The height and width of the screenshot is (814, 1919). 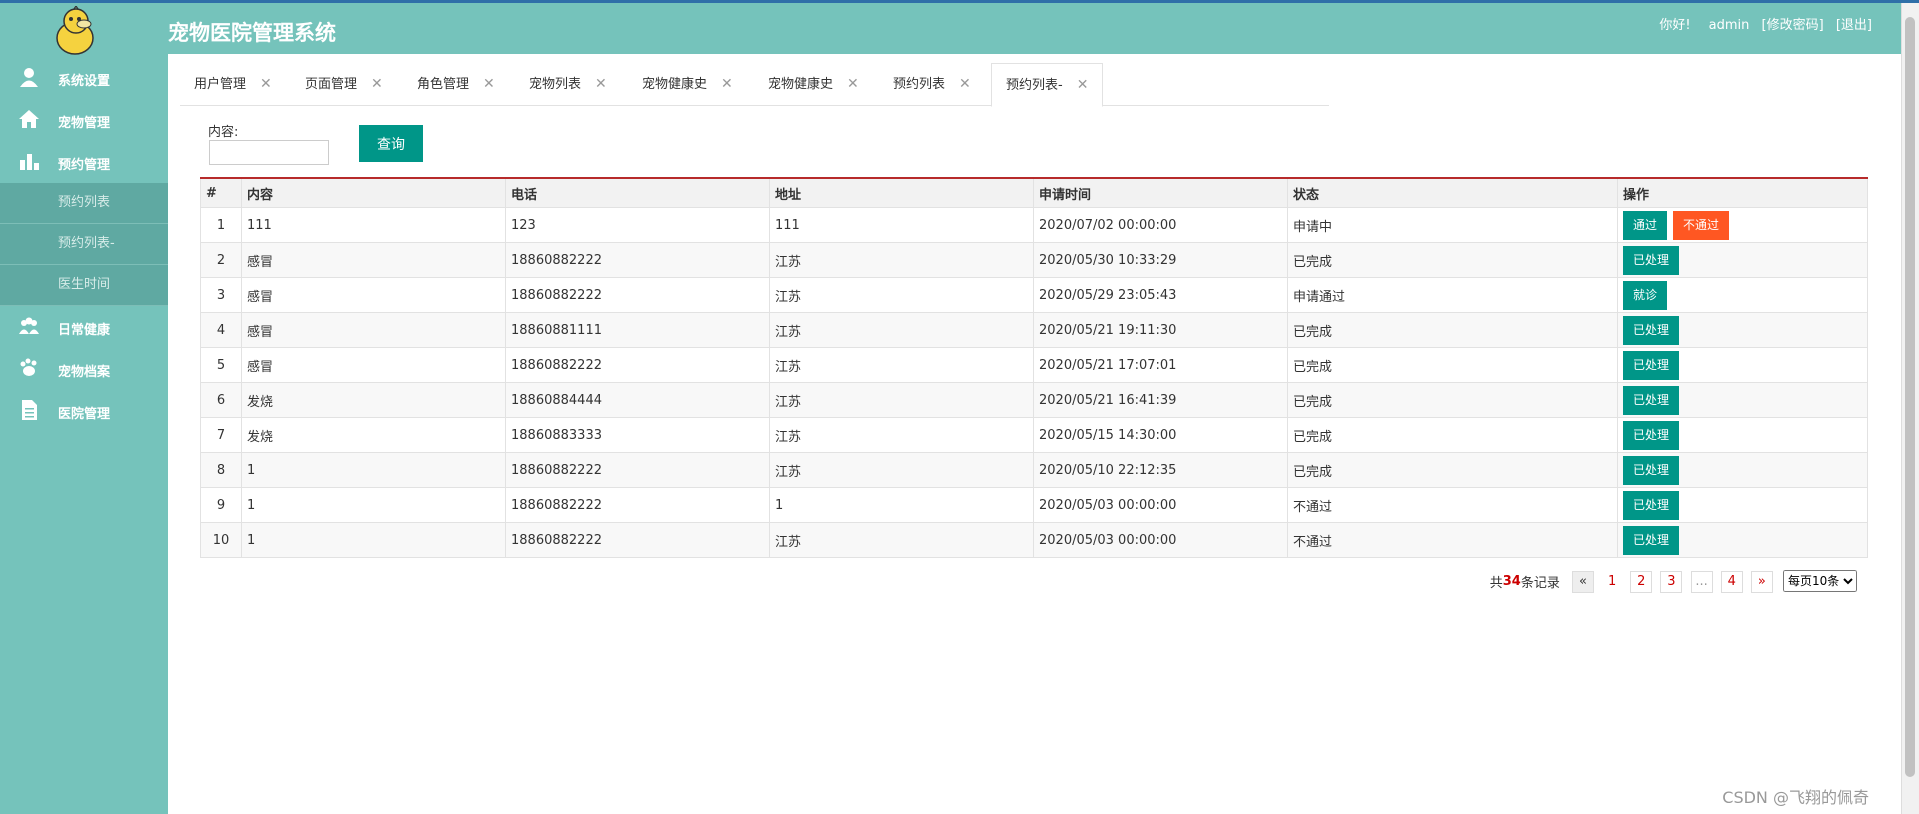 What do you see at coordinates (1742, 225) in the screenshot?
I see `table-cell-actions: 通过 不通过` at bounding box center [1742, 225].